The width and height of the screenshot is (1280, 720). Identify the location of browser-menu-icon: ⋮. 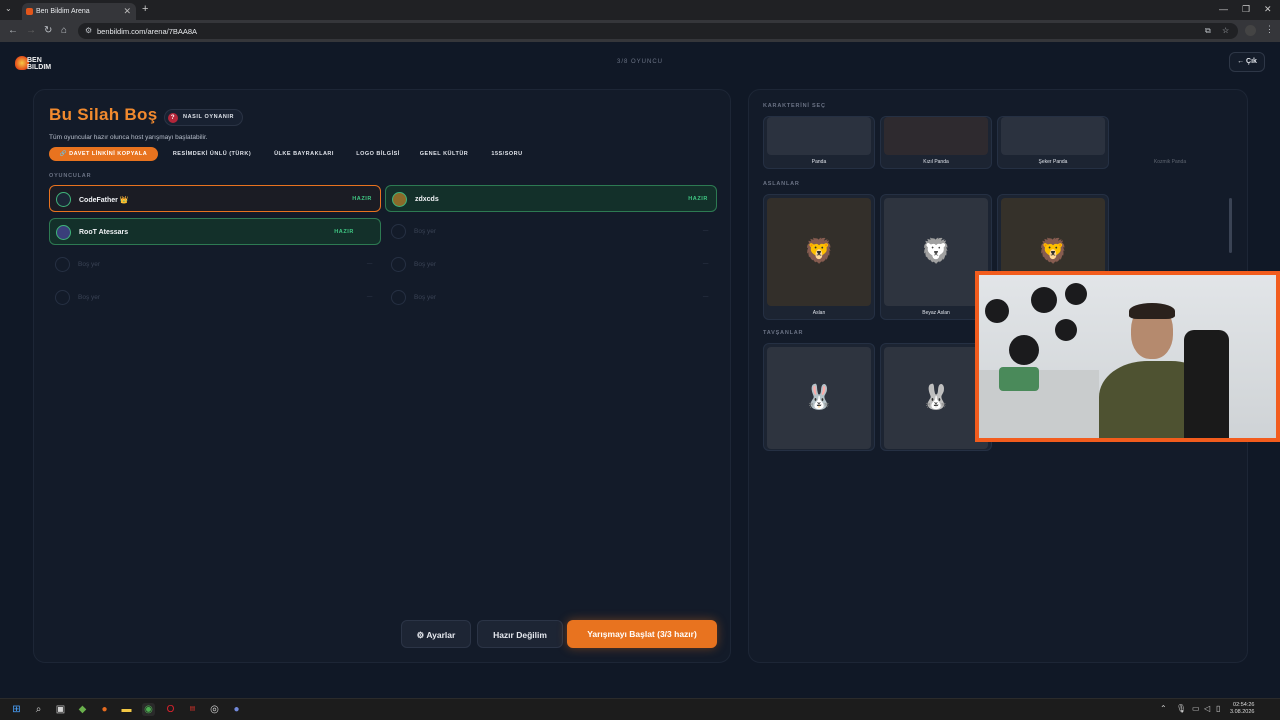
(1269, 29).